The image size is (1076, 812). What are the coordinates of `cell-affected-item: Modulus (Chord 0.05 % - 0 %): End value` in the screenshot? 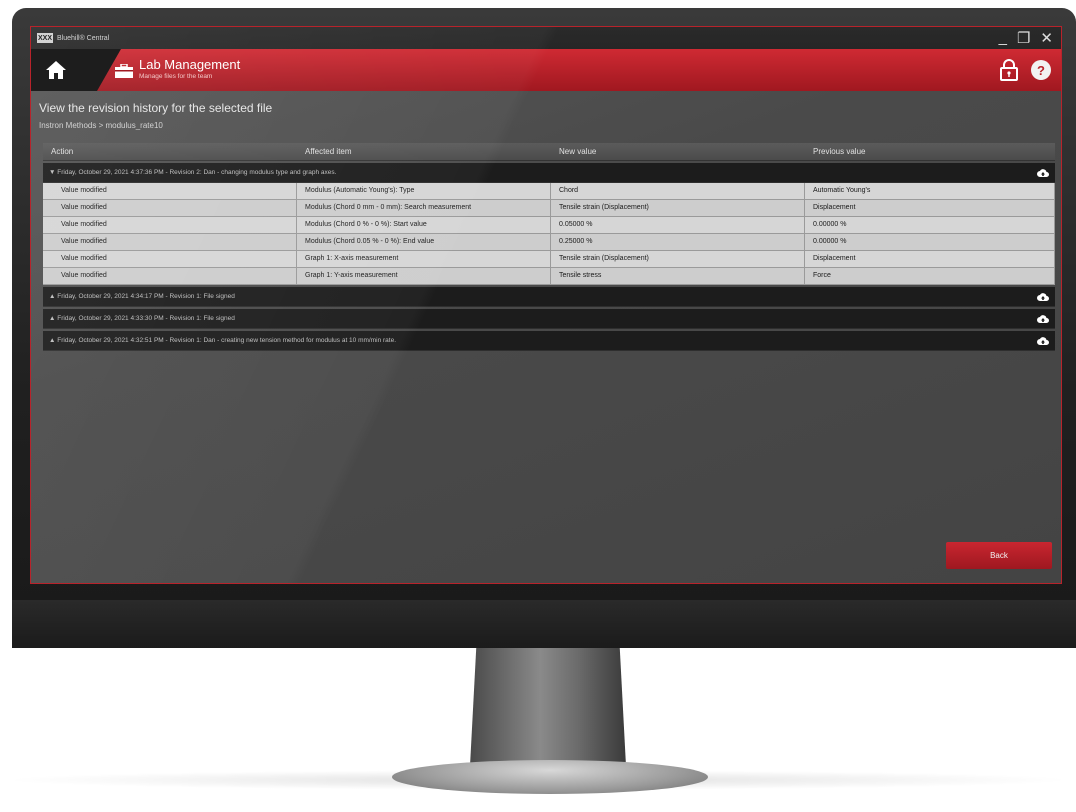 It's located at (424, 242).